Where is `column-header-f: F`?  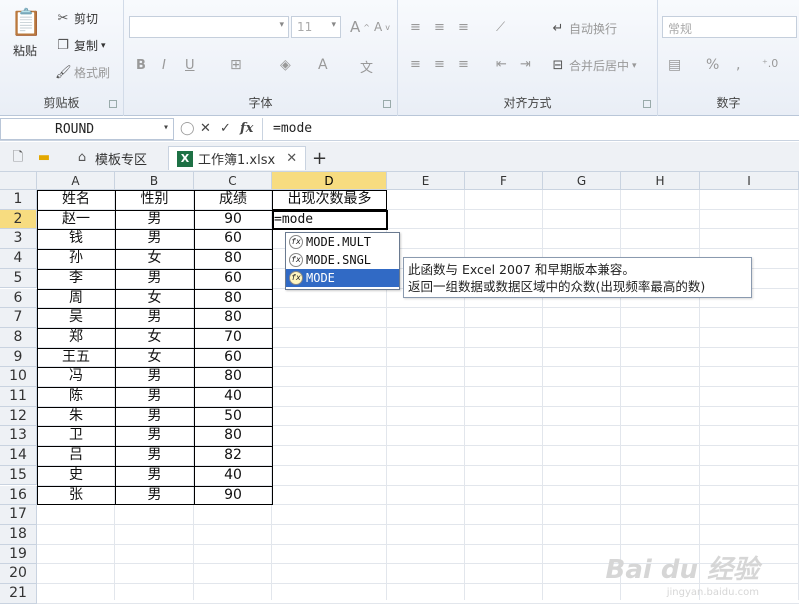
column-header-f: F is located at coordinates (504, 181).